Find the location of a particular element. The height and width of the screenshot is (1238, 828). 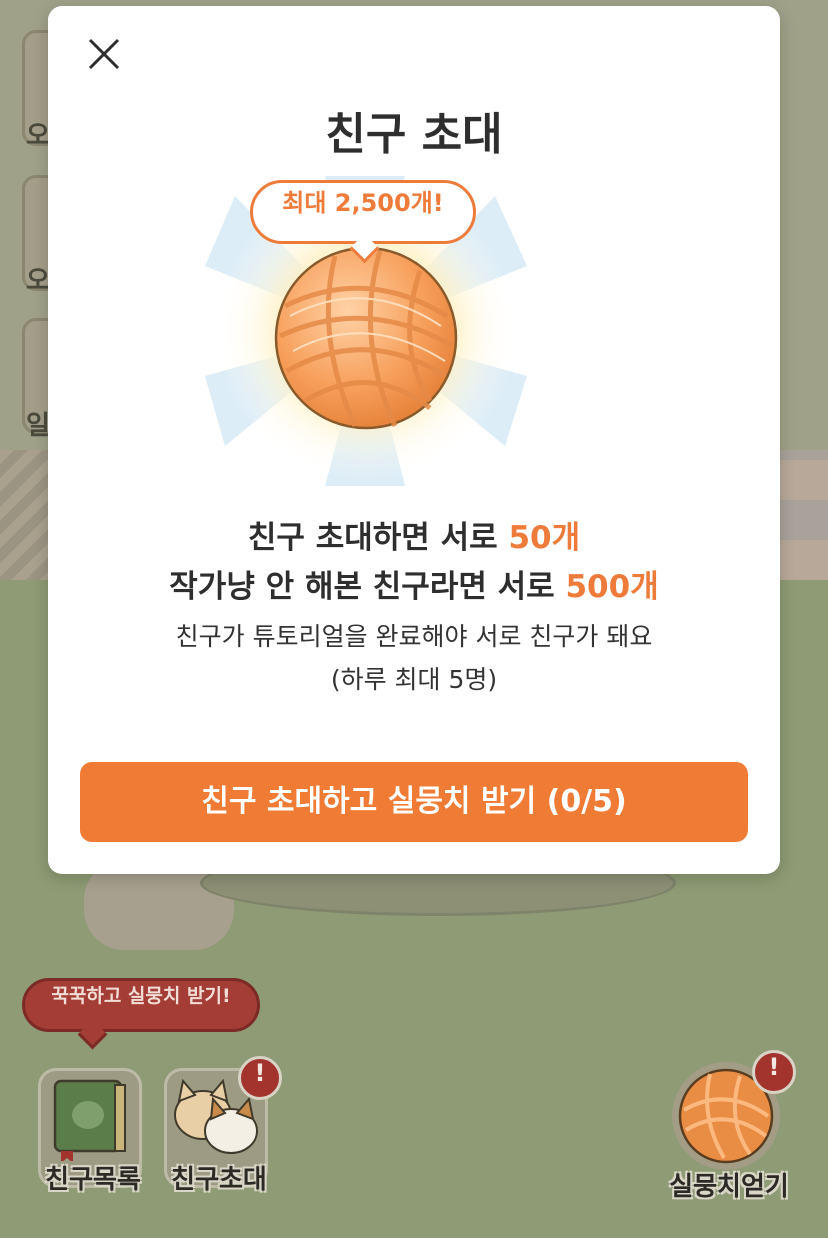

modal-title: 친구 초대 is located at coordinates (414, 134).